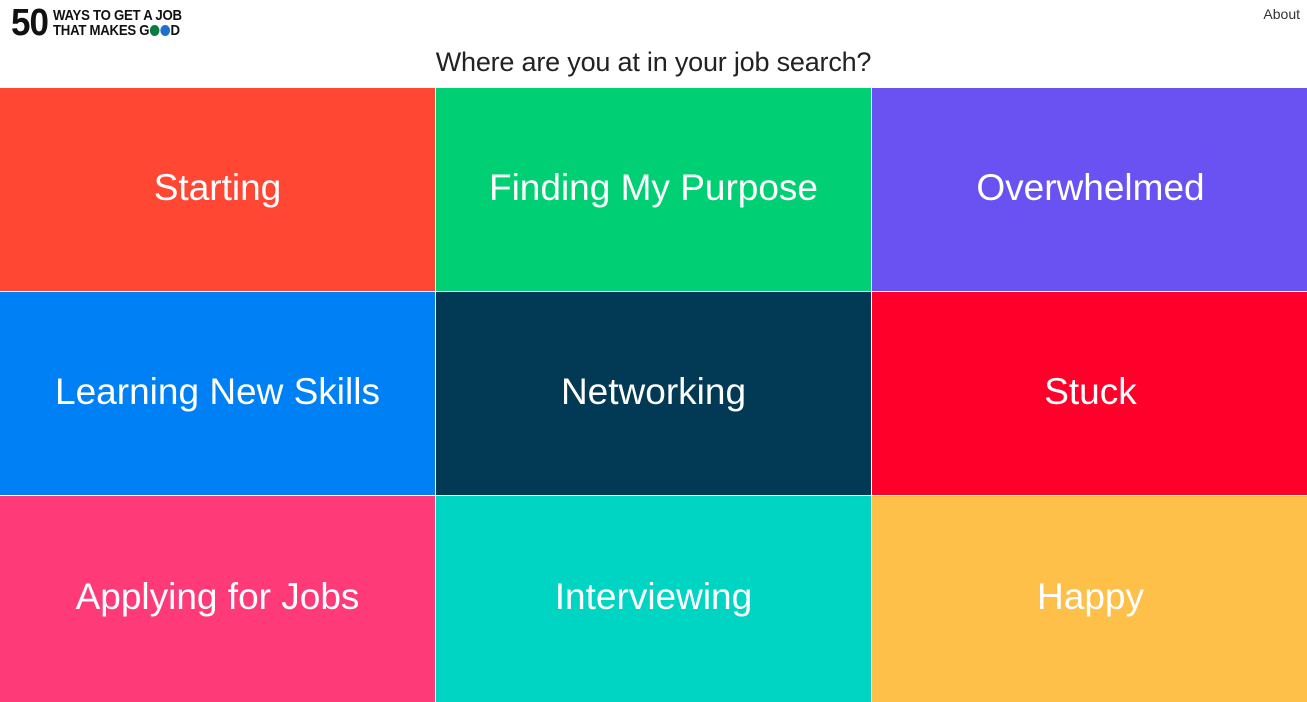 Image resolution: width=1307 pixels, height=702 pixels. I want to click on tile-networking: Networking, so click(653, 393).